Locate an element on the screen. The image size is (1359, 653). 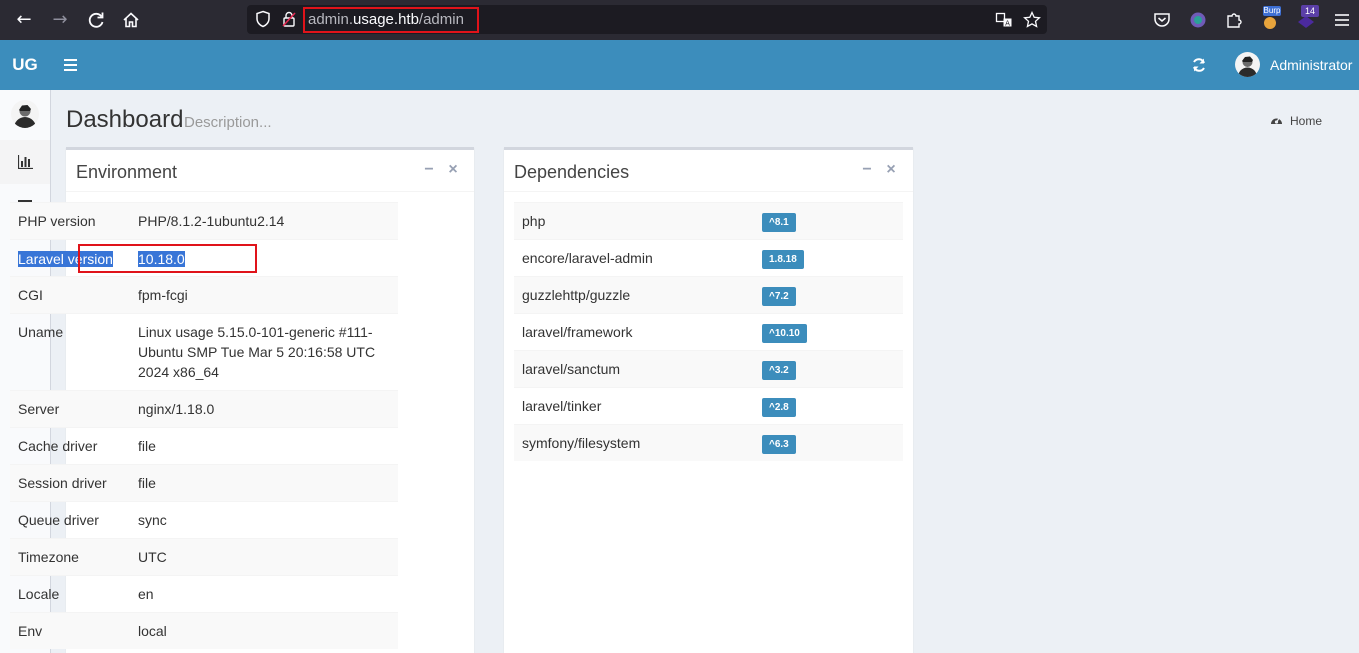
refresh-icon is located at coordinates (1199, 65).